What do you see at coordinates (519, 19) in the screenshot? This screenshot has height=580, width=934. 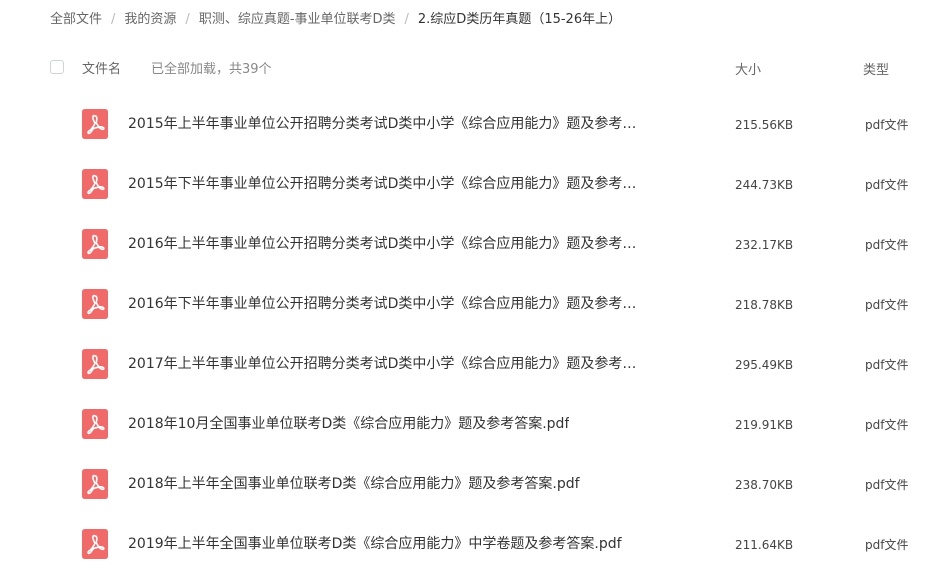 I see `breadcrumb-current-folder: 2.综应D类历年真题（15-26年上）` at bounding box center [519, 19].